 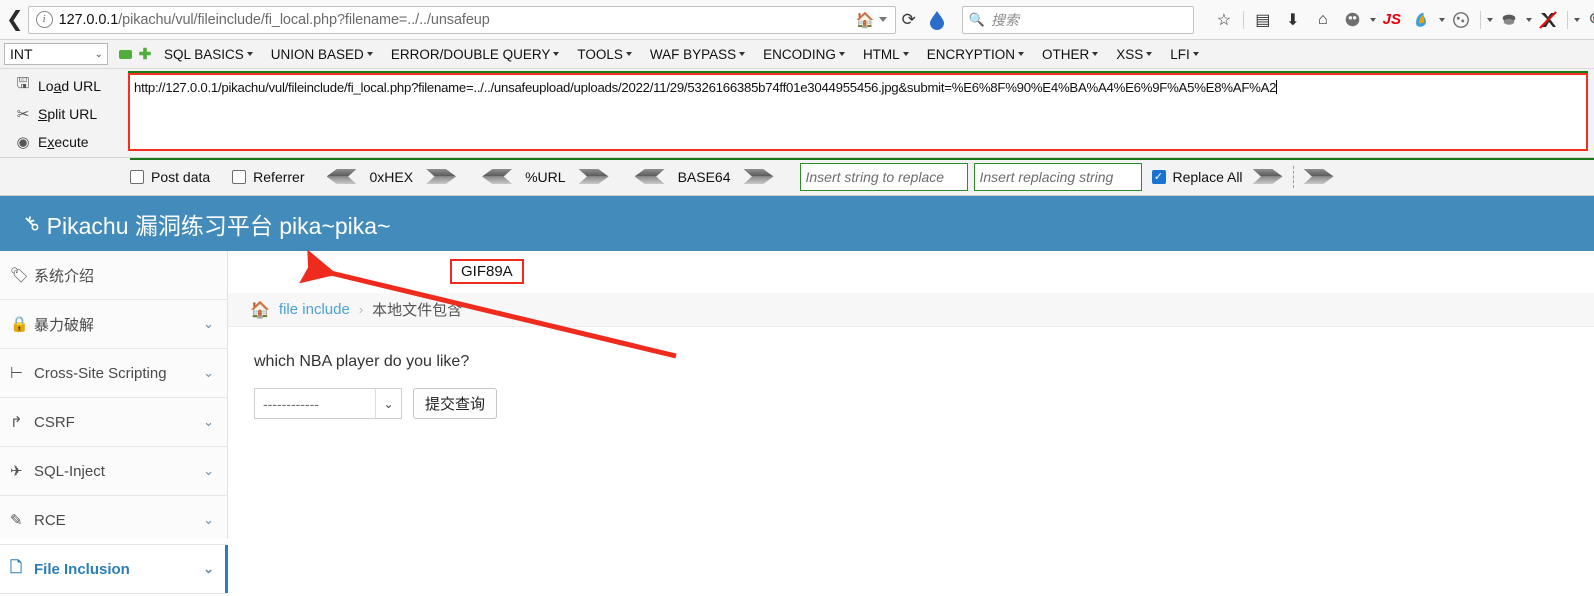 I want to click on base64-label: BASE64, so click(x=704, y=176).